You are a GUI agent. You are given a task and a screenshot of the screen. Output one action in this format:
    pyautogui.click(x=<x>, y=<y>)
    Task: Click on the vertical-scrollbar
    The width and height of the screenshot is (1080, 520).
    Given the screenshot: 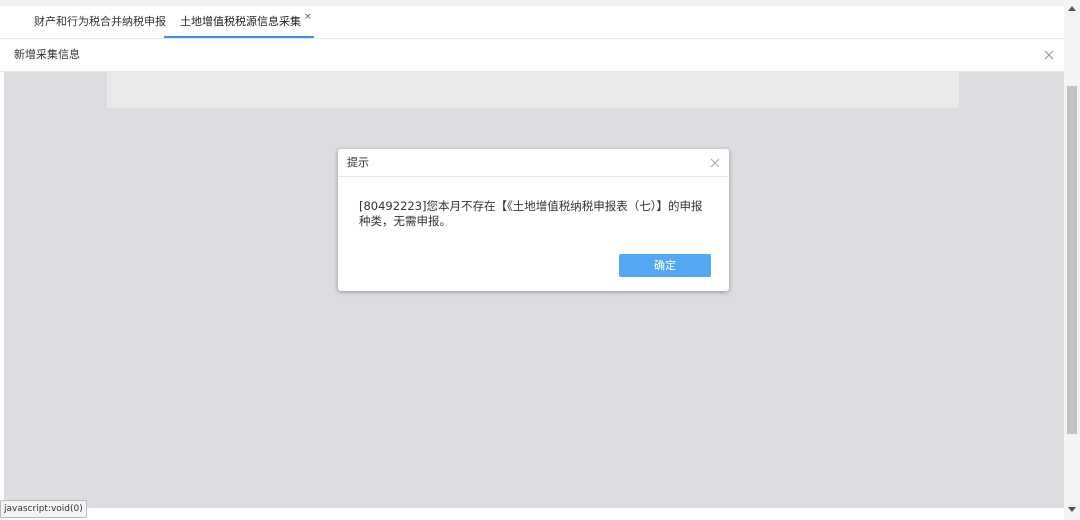 What is the action you would take?
    pyautogui.click(x=1072, y=260)
    